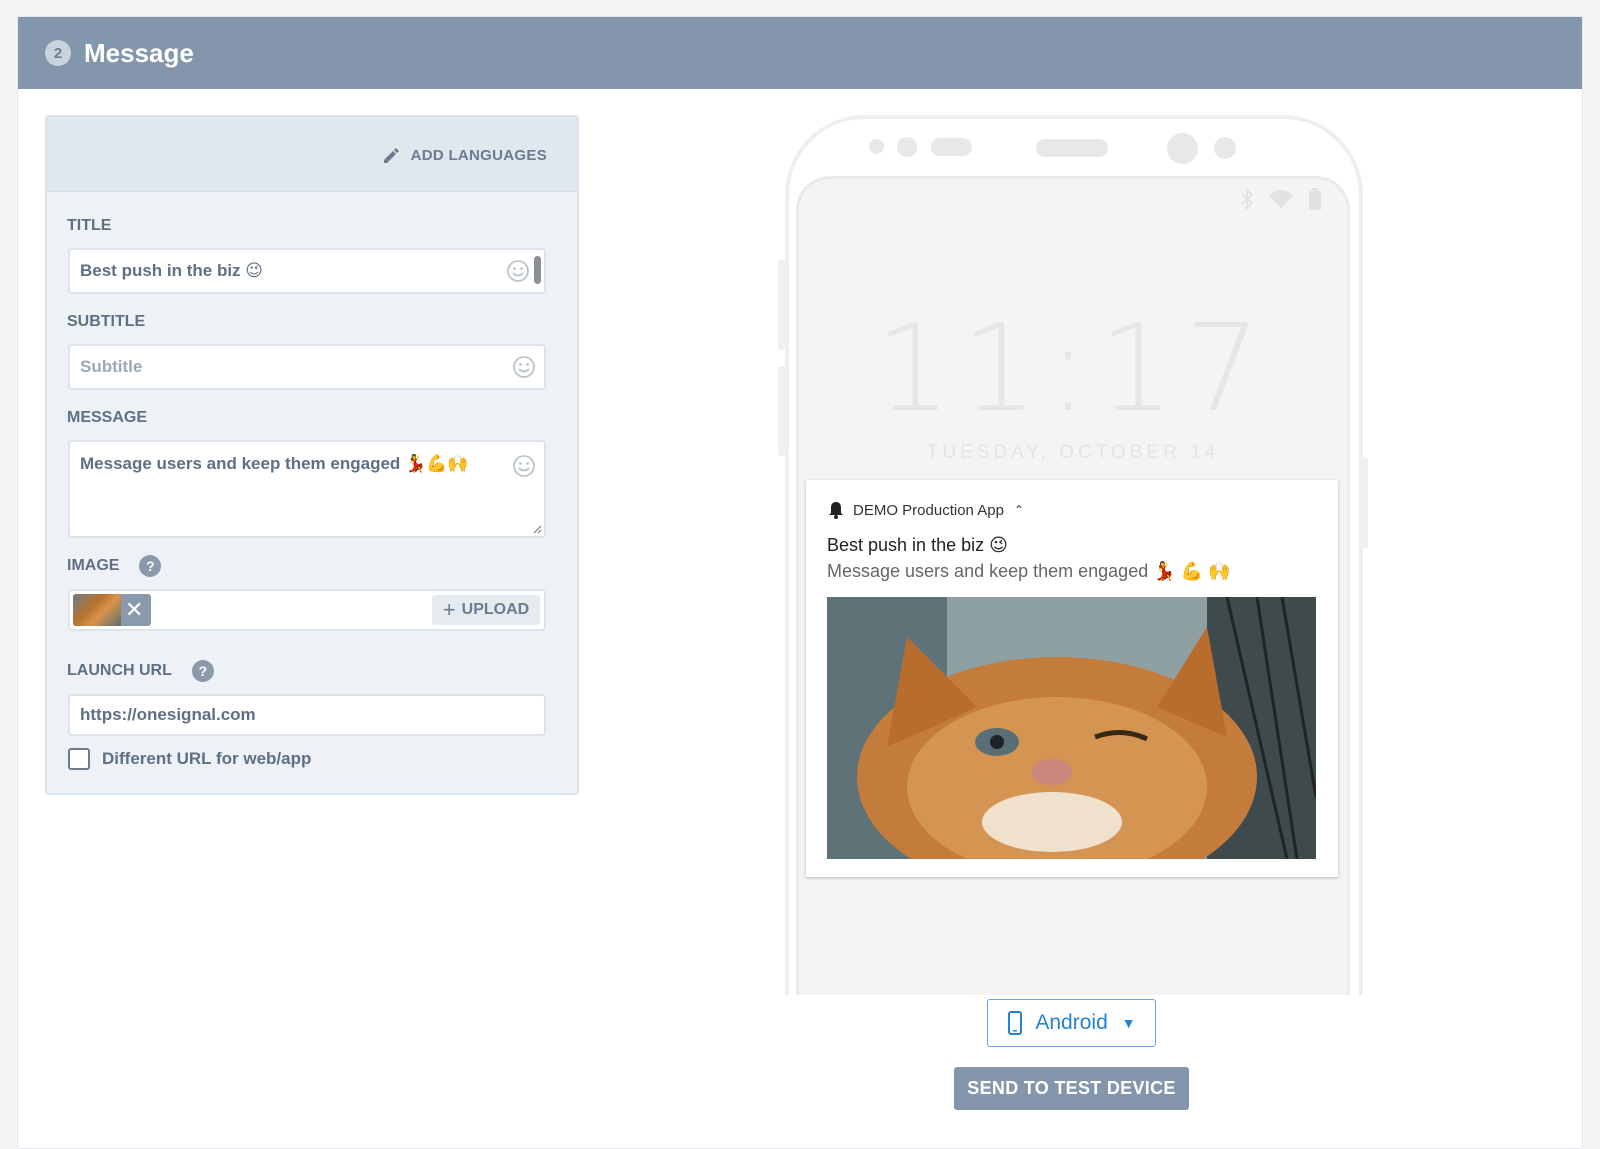 Image resolution: width=1600 pixels, height=1149 pixels. I want to click on battery-icon, so click(1315, 199).